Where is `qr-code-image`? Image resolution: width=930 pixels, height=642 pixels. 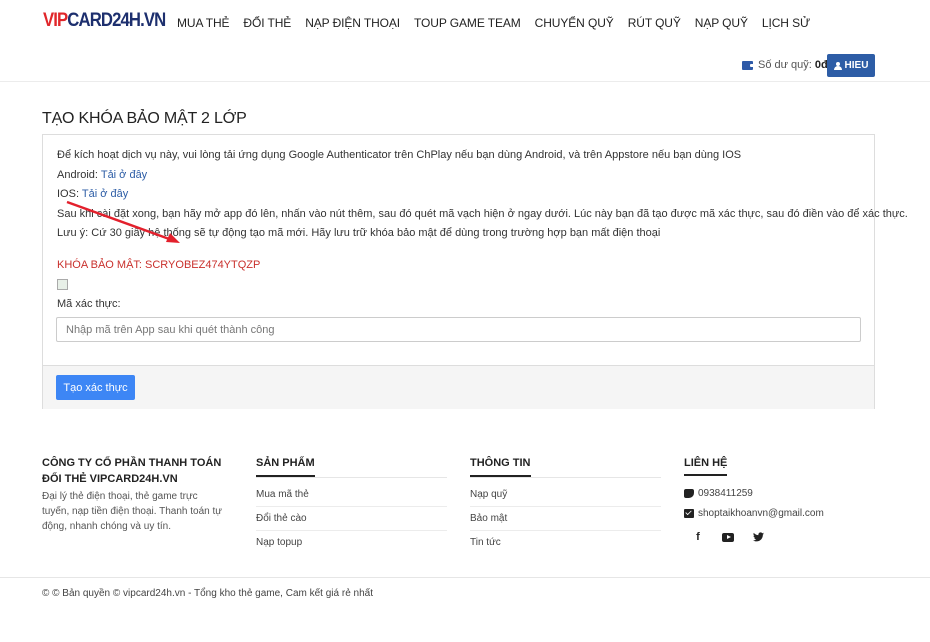 qr-code-image is located at coordinates (62, 284).